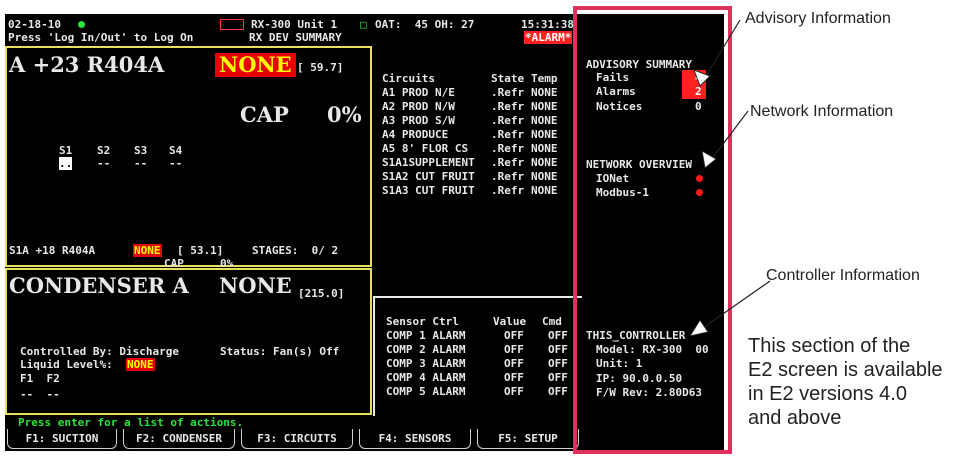  Describe the element at coordinates (418, 92) in the screenshot. I see `circuit-row-name: A1 PROD N/E` at that location.